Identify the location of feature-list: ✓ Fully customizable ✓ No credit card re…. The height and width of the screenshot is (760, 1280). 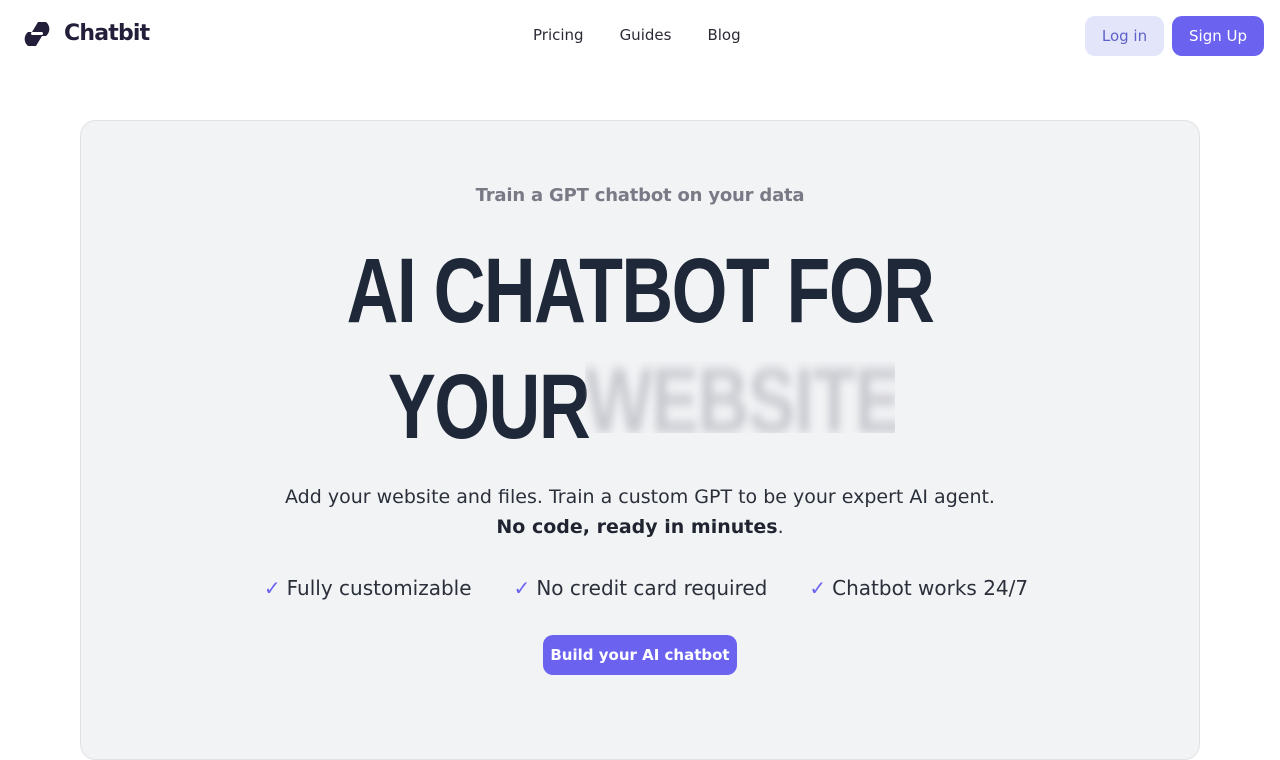
(640, 588).